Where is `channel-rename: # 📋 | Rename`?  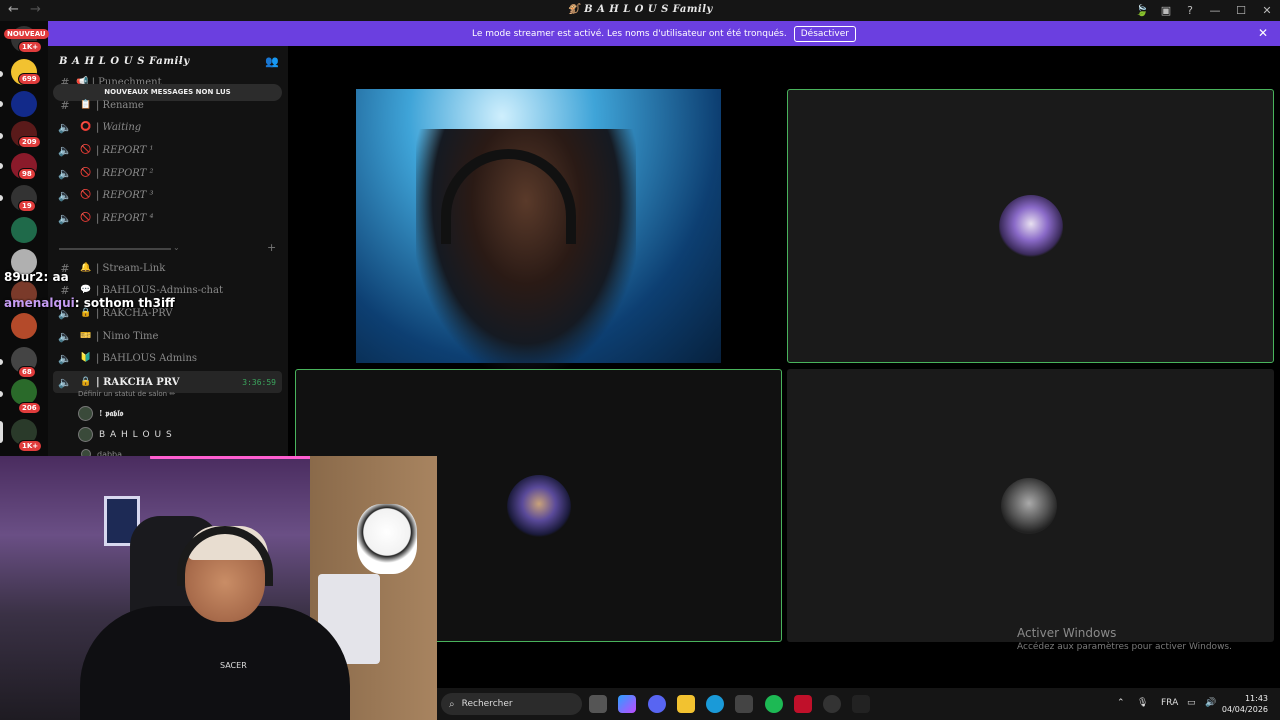
channel-rename: # 📋 | Rename is located at coordinates (167, 105).